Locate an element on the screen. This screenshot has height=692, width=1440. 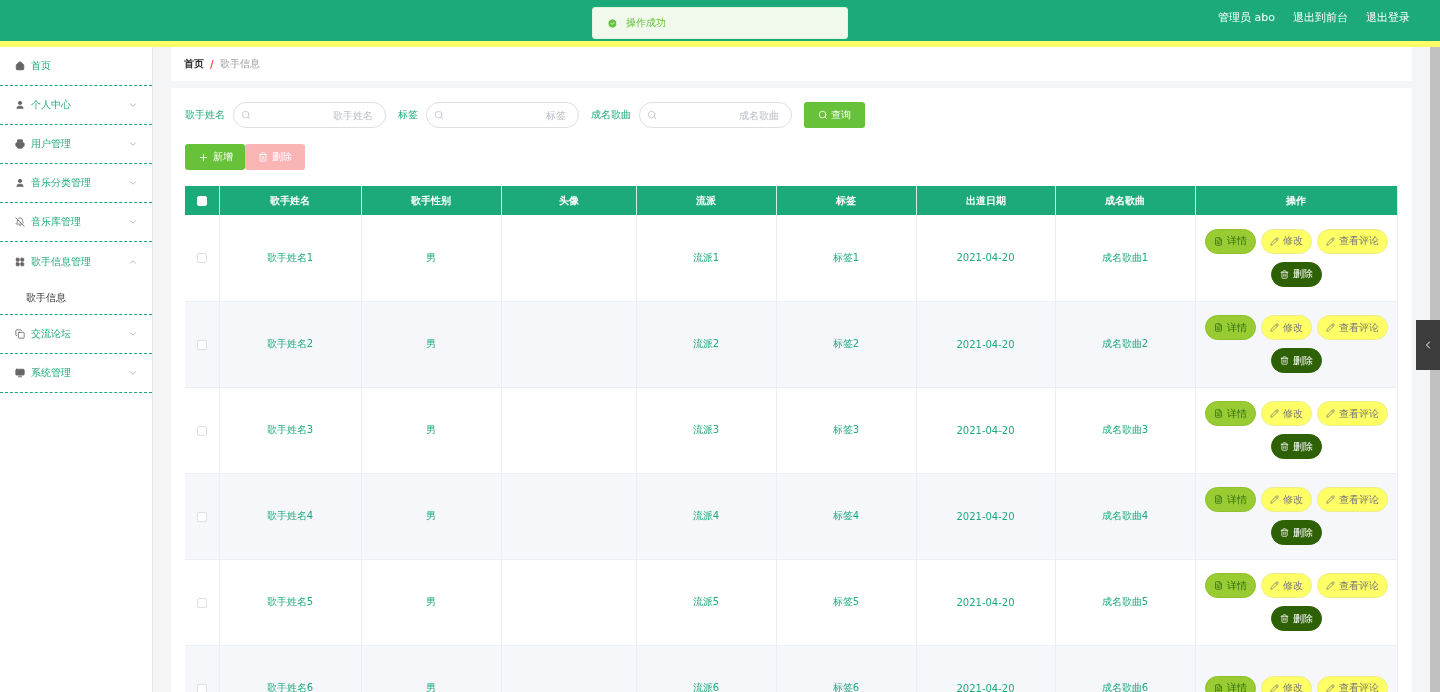
add-button: 新增 is located at coordinates (215, 157).